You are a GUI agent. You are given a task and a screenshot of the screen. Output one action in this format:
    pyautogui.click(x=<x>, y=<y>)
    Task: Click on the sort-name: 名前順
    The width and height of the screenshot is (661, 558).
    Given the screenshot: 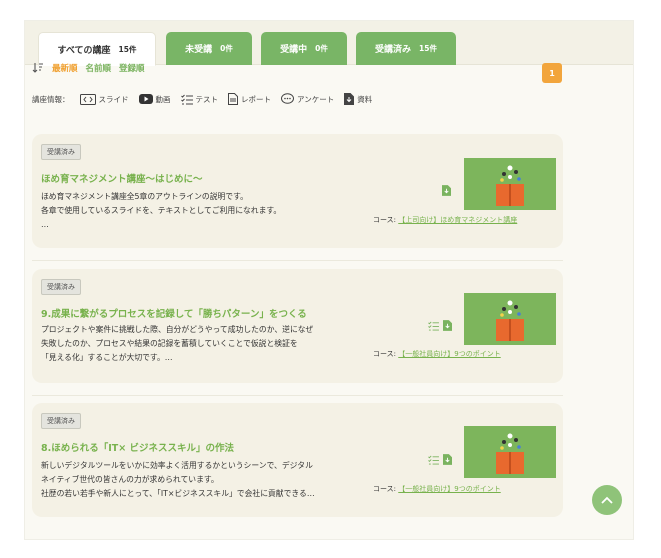 What is the action you would take?
    pyautogui.click(x=99, y=68)
    